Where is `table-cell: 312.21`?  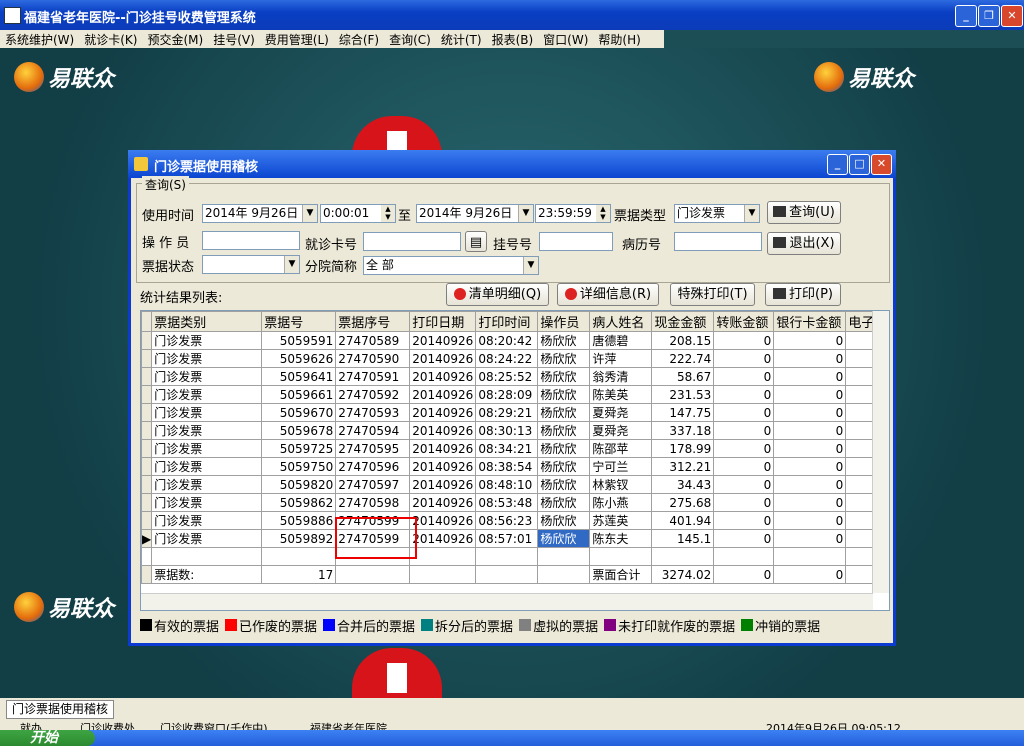
table-cell: 312.21 is located at coordinates (683, 466).